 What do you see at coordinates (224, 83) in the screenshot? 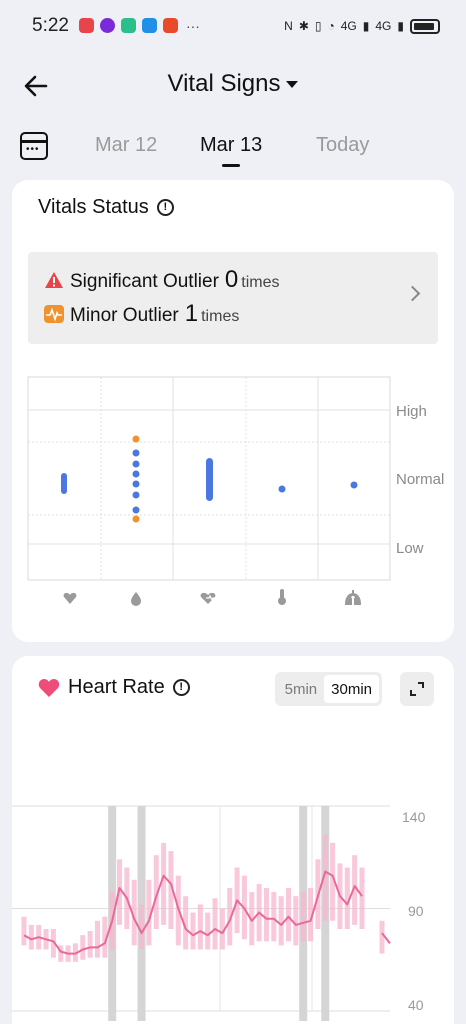
I see `page-title: Vital Signs` at bounding box center [224, 83].